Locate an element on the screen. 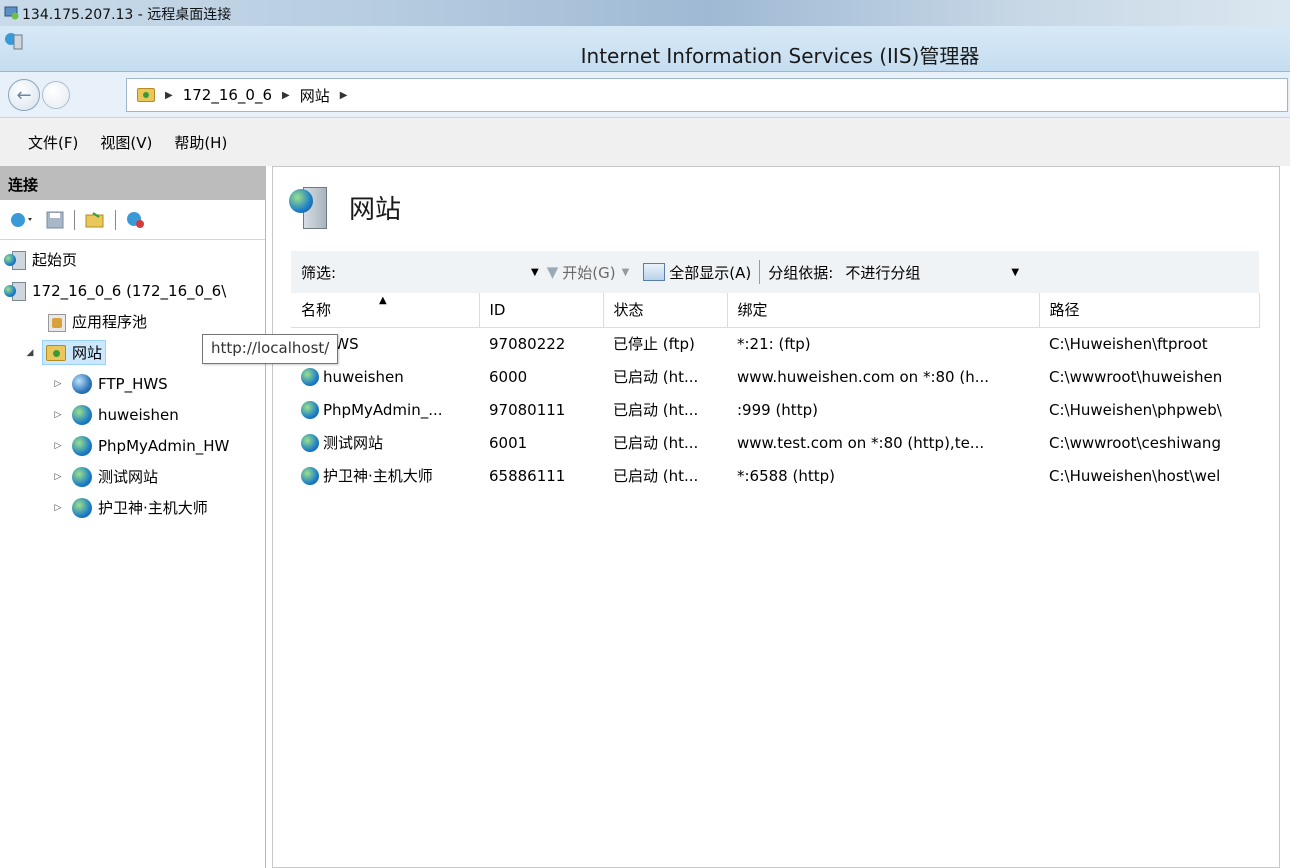 This screenshot has height=868, width=1290. tree-label: PhpMyAdmin_HW is located at coordinates (164, 445).